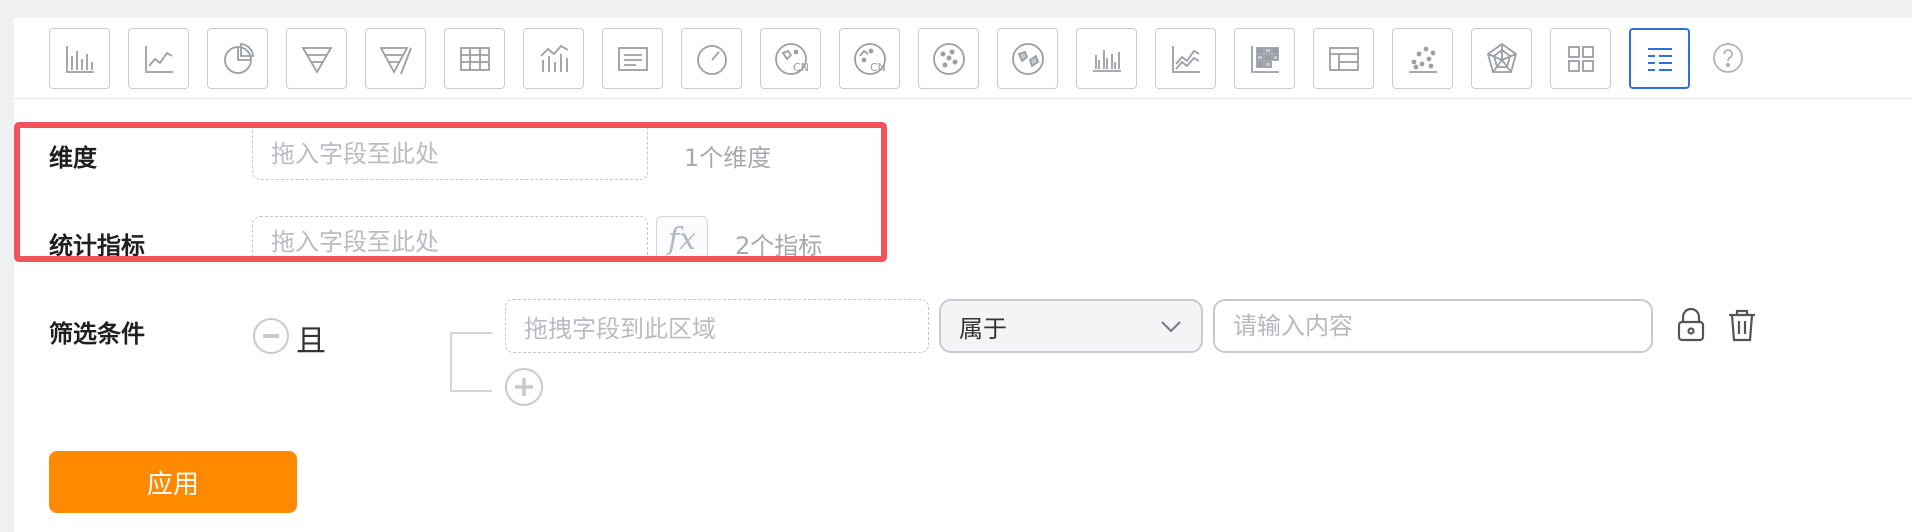 The height and width of the screenshot is (532, 1912). I want to click on filter-operator-value: 属于, so click(983, 328).